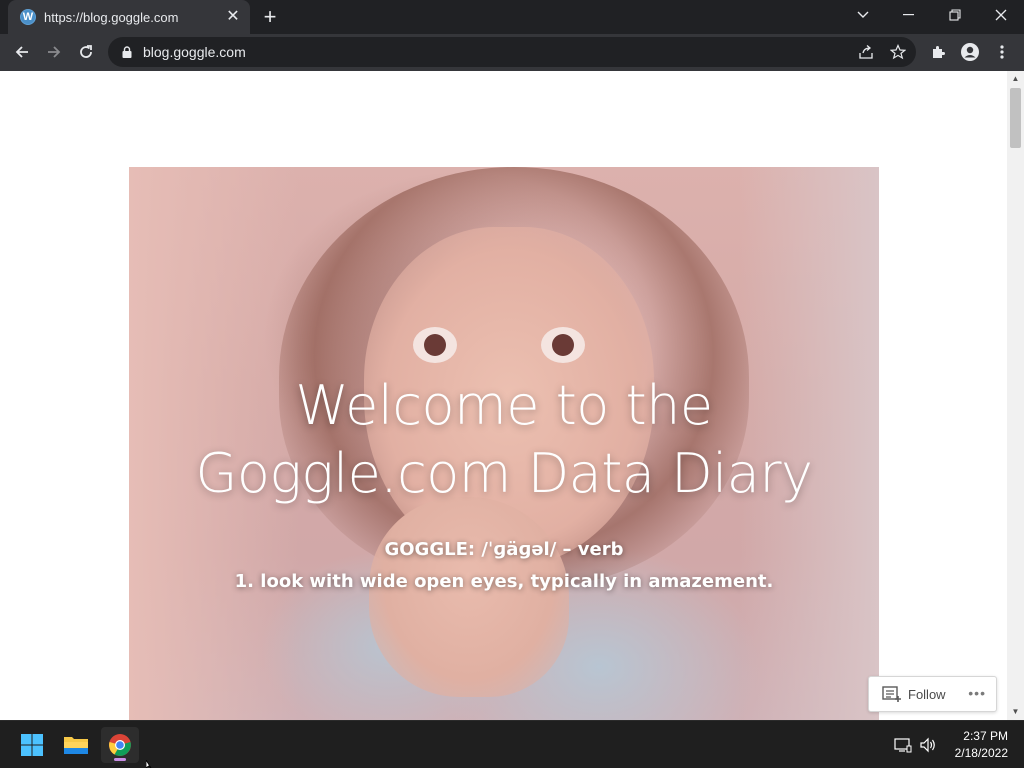  Describe the element at coordinates (504, 440) in the screenshot. I see `site-title: Welcome to the Goggle.com Data Diary` at that location.